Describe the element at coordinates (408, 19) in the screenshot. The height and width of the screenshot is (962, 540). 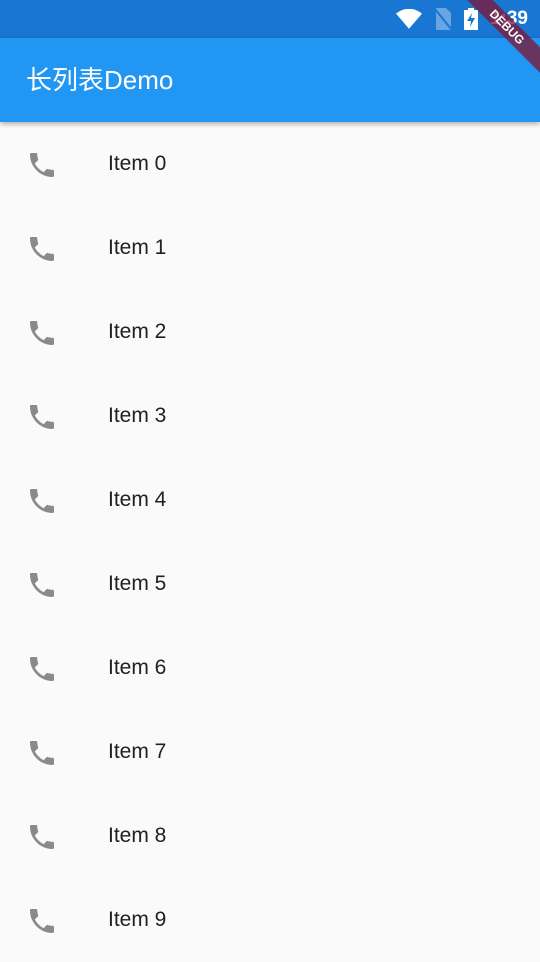
I see `wifi-icon` at that location.